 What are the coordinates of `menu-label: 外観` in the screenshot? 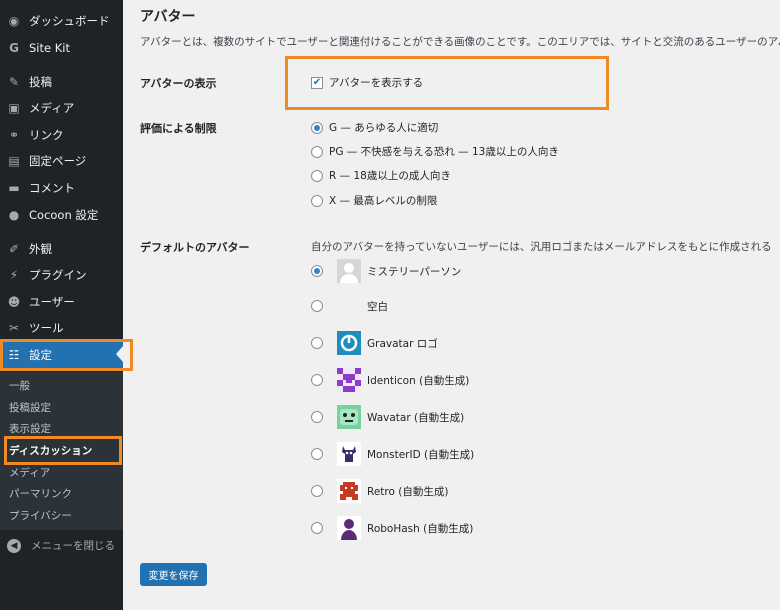 It's located at (40, 249).